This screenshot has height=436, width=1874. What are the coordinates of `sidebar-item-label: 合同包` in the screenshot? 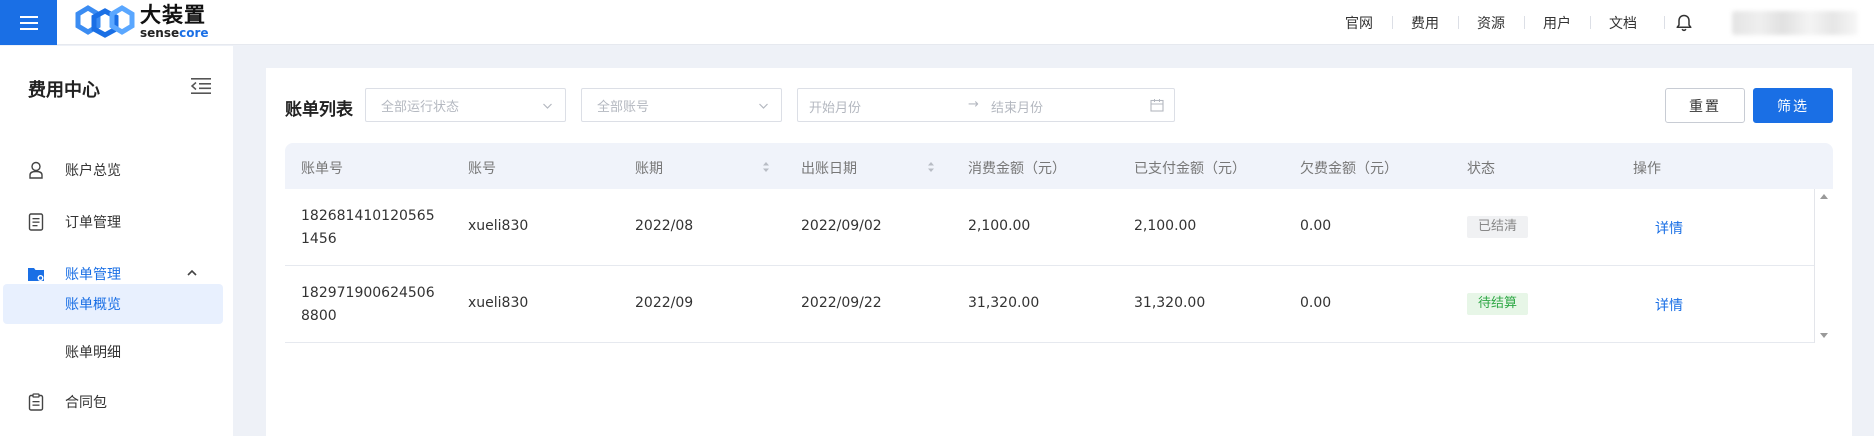 It's located at (86, 403).